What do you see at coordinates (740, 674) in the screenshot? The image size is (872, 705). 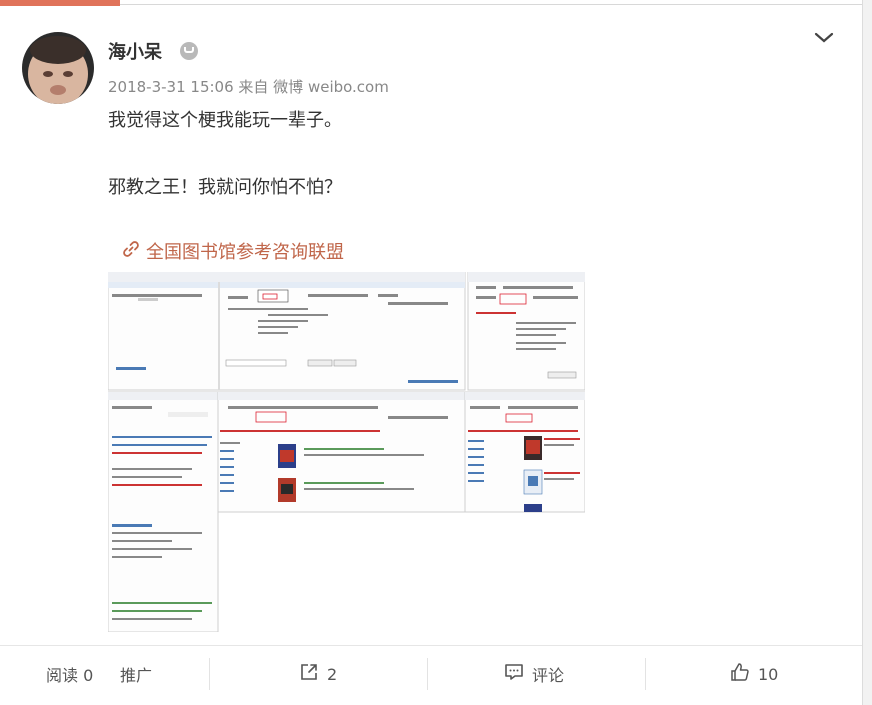 I see `thumbs-up-icon` at bounding box center [740, 674].